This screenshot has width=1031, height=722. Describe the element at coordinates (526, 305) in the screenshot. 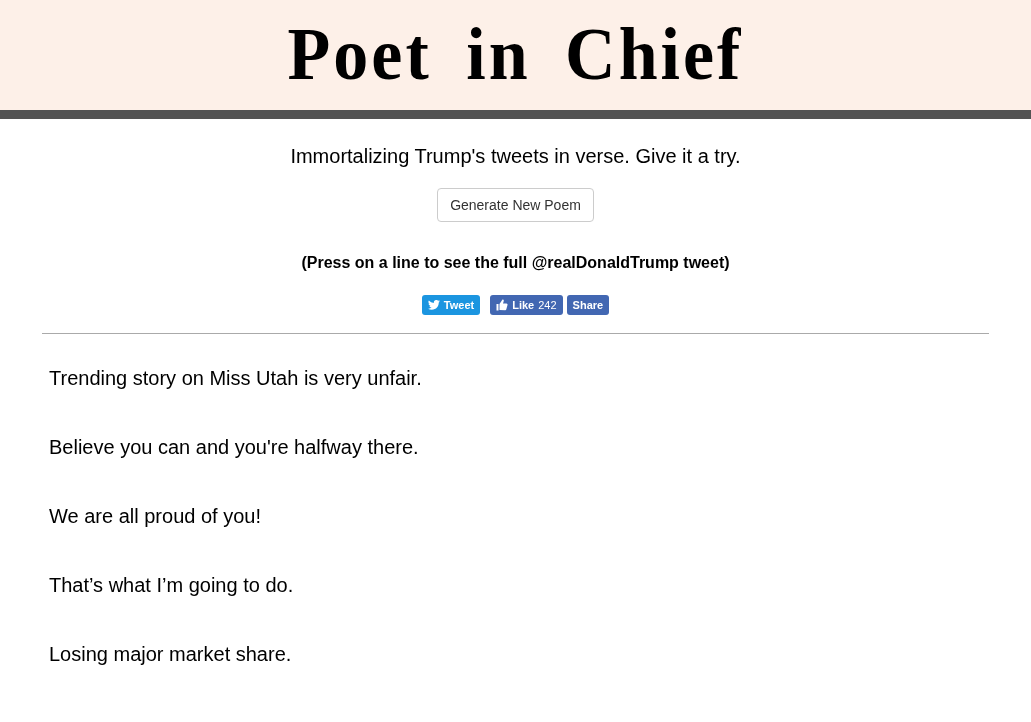

I see `like-button: Like 242` at that location.